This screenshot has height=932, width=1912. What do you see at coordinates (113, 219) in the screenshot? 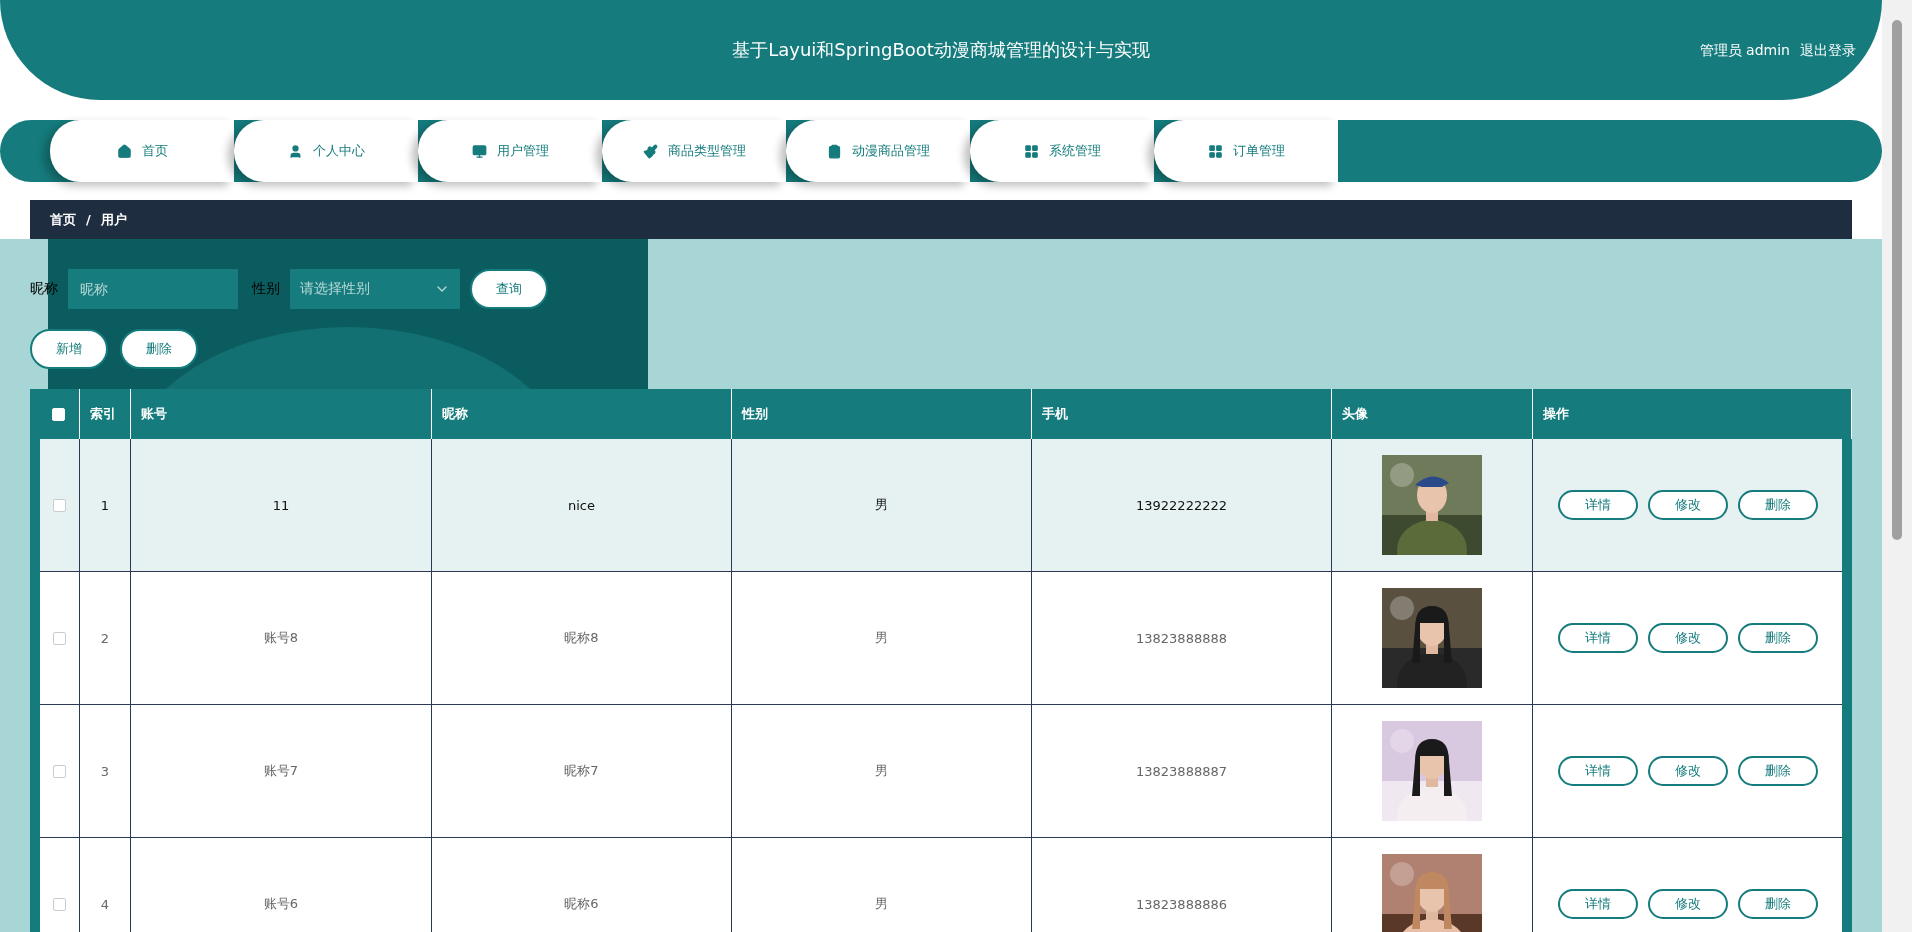
I see `breadcrumb-item: 用户` at bounding box center [113, 219].